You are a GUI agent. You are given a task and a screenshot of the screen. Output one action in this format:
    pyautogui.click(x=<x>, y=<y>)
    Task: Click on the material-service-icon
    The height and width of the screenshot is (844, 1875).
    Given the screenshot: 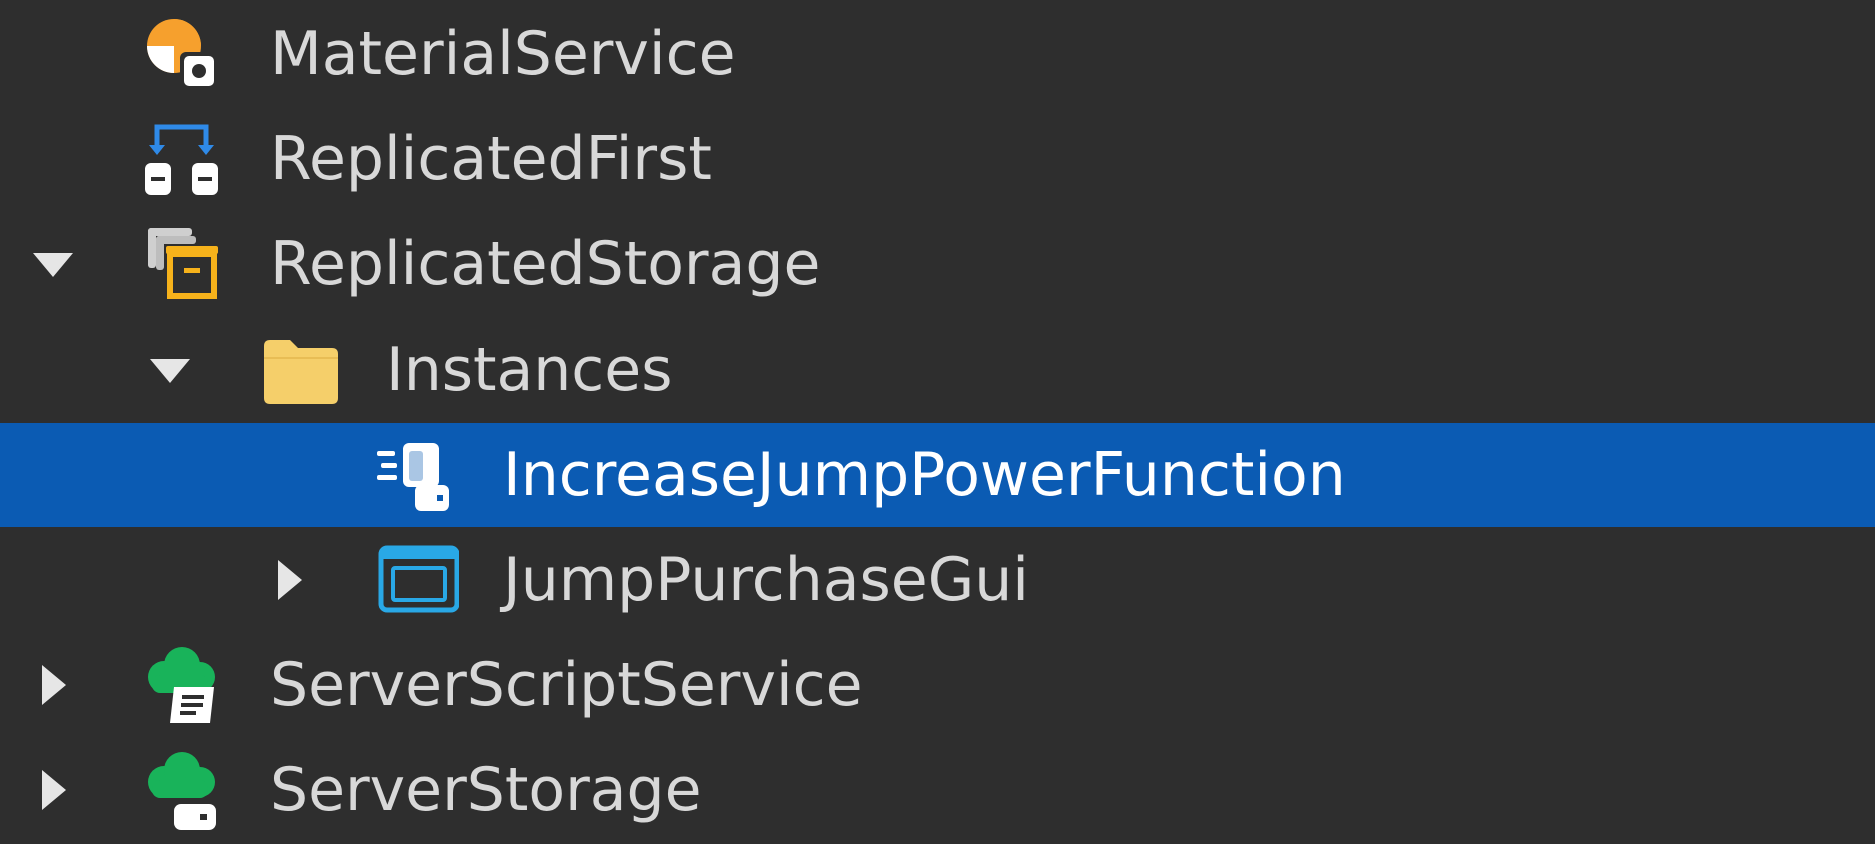 What is the action you would take?
    pyautogui.click(x=182, y=54)
    